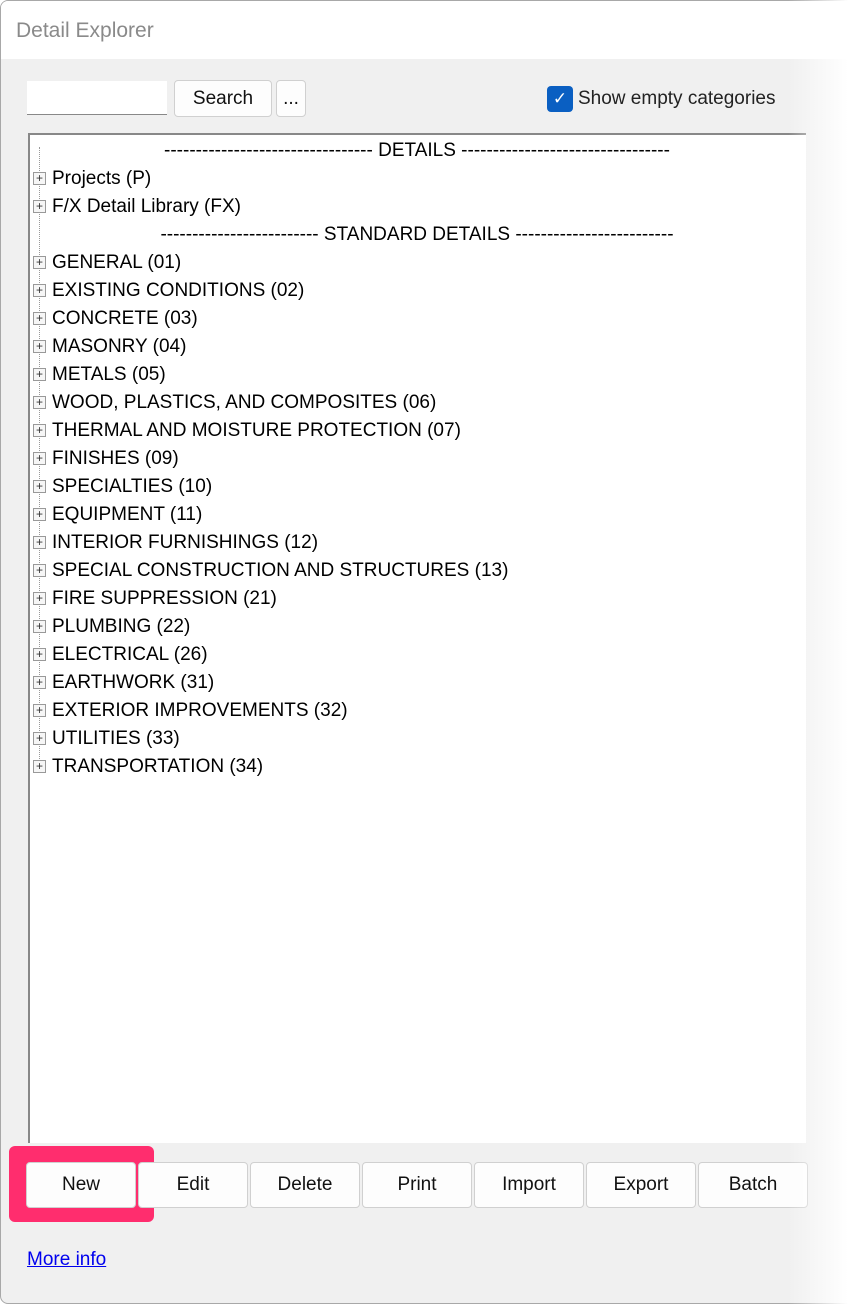  What do you see at coordinates (818, 652) in the screenshot?
I see `right-edge-fade` at bounding box center [818, 652].